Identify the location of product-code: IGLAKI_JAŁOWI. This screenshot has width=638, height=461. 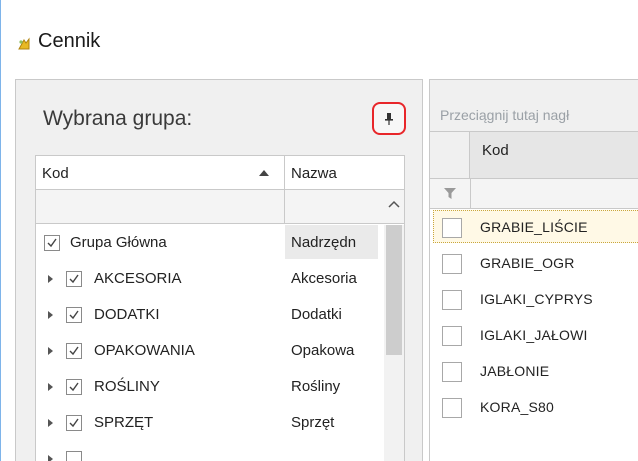
(534, 335).